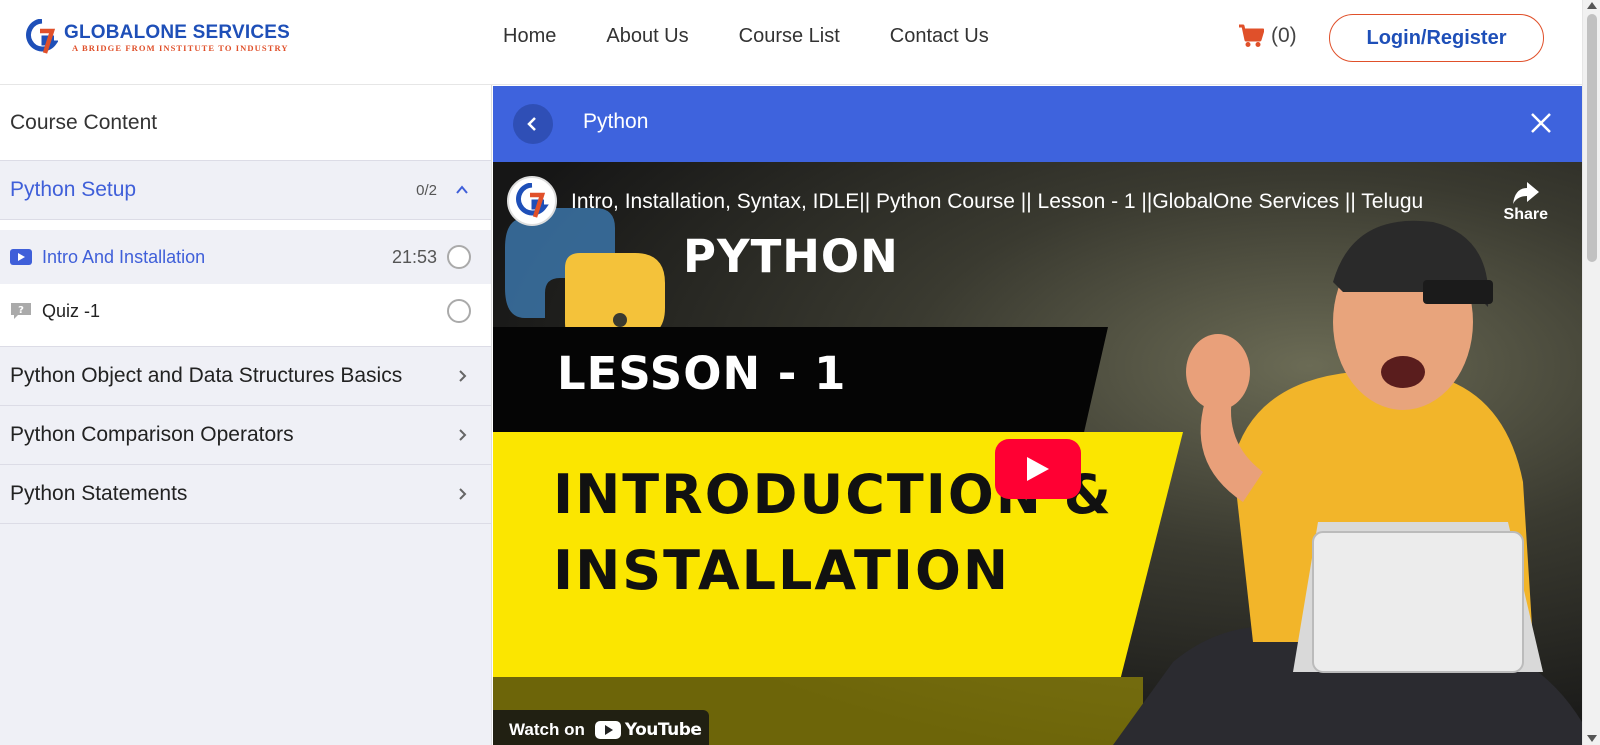  Describe the element at coordinates (547, 729) in the screenshot. I see `watch-on-label: Watch on` at that location.